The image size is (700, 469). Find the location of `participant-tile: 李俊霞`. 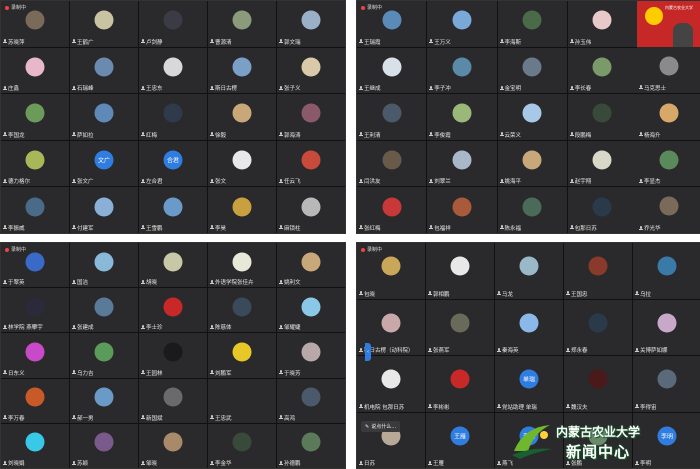

participant-tile: 李俊霞 is located at coordinates (462, 117).